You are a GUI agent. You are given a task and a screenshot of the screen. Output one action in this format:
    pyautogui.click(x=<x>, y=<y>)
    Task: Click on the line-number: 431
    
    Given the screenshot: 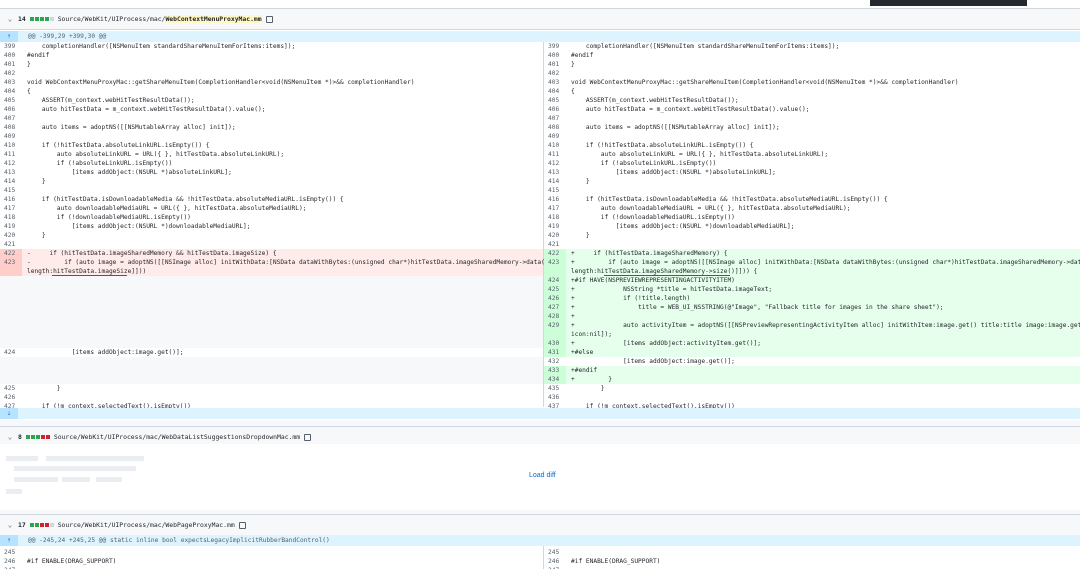 What is the action you would take?
    pyautogui.click(x=555, y=352)
    